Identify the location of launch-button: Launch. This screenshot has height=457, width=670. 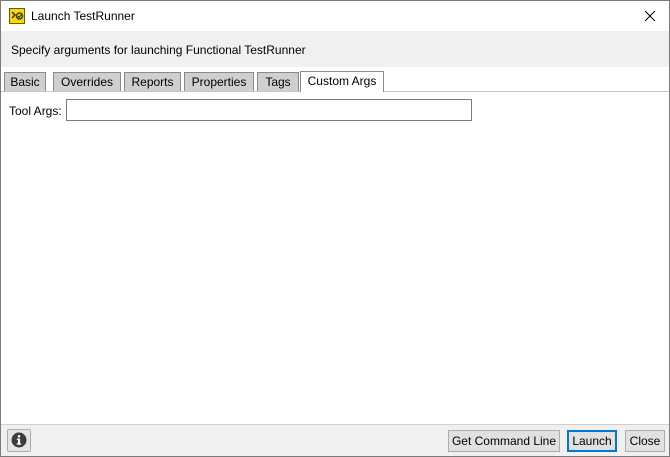
(592, 441).